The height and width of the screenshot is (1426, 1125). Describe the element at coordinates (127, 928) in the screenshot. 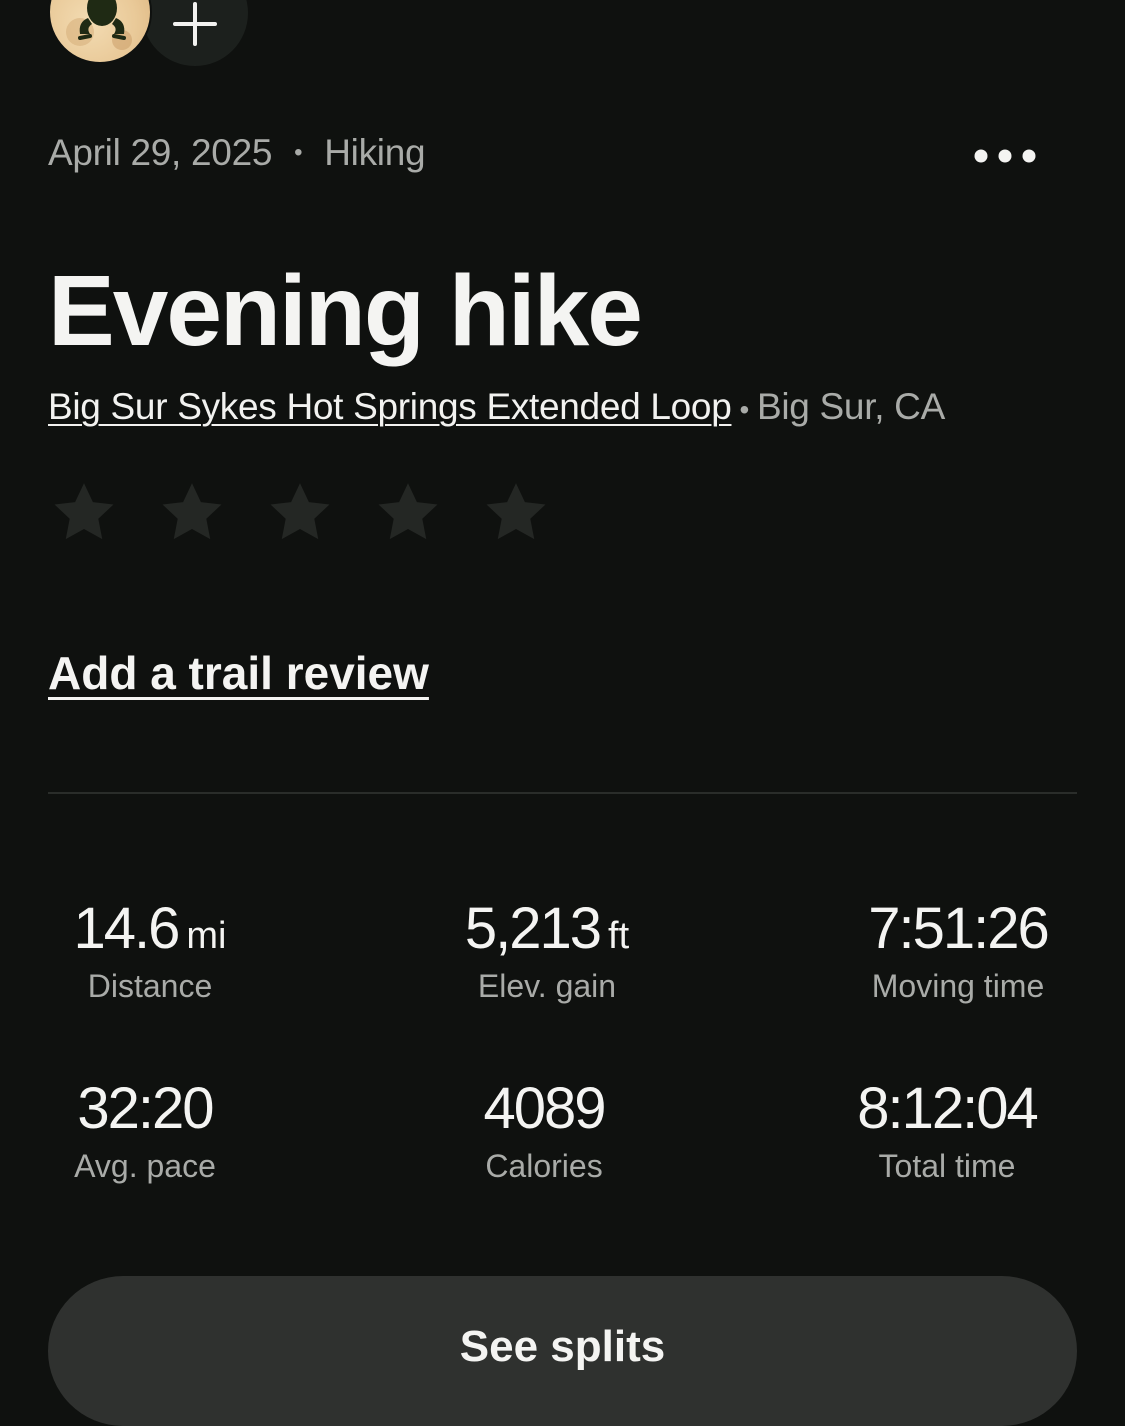

I see `stat-value: 14.6` at that location.